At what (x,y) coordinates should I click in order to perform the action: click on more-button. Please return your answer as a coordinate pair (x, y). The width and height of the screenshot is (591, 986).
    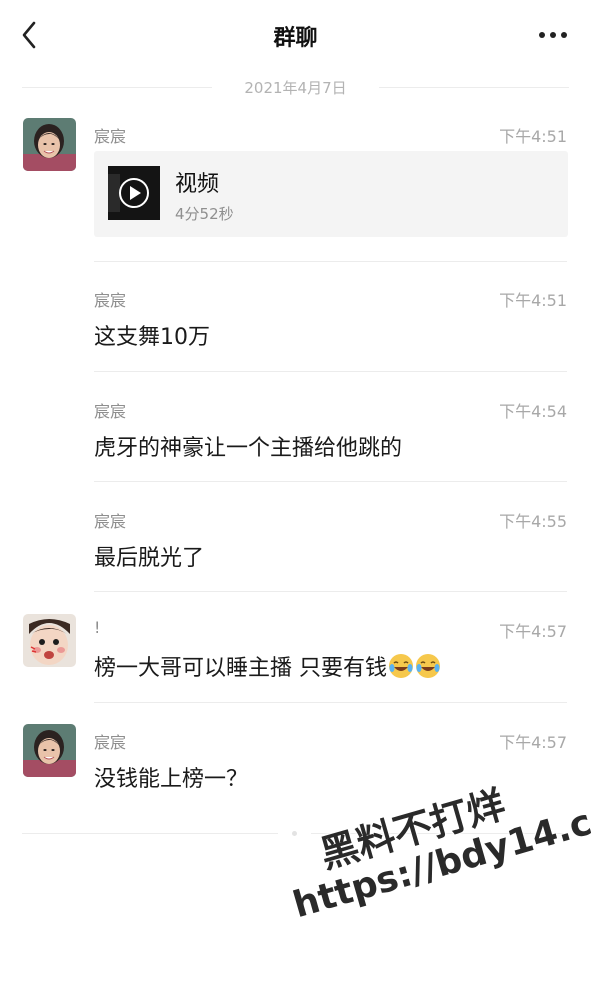
    Looking at the image, I should click on (553, 35).